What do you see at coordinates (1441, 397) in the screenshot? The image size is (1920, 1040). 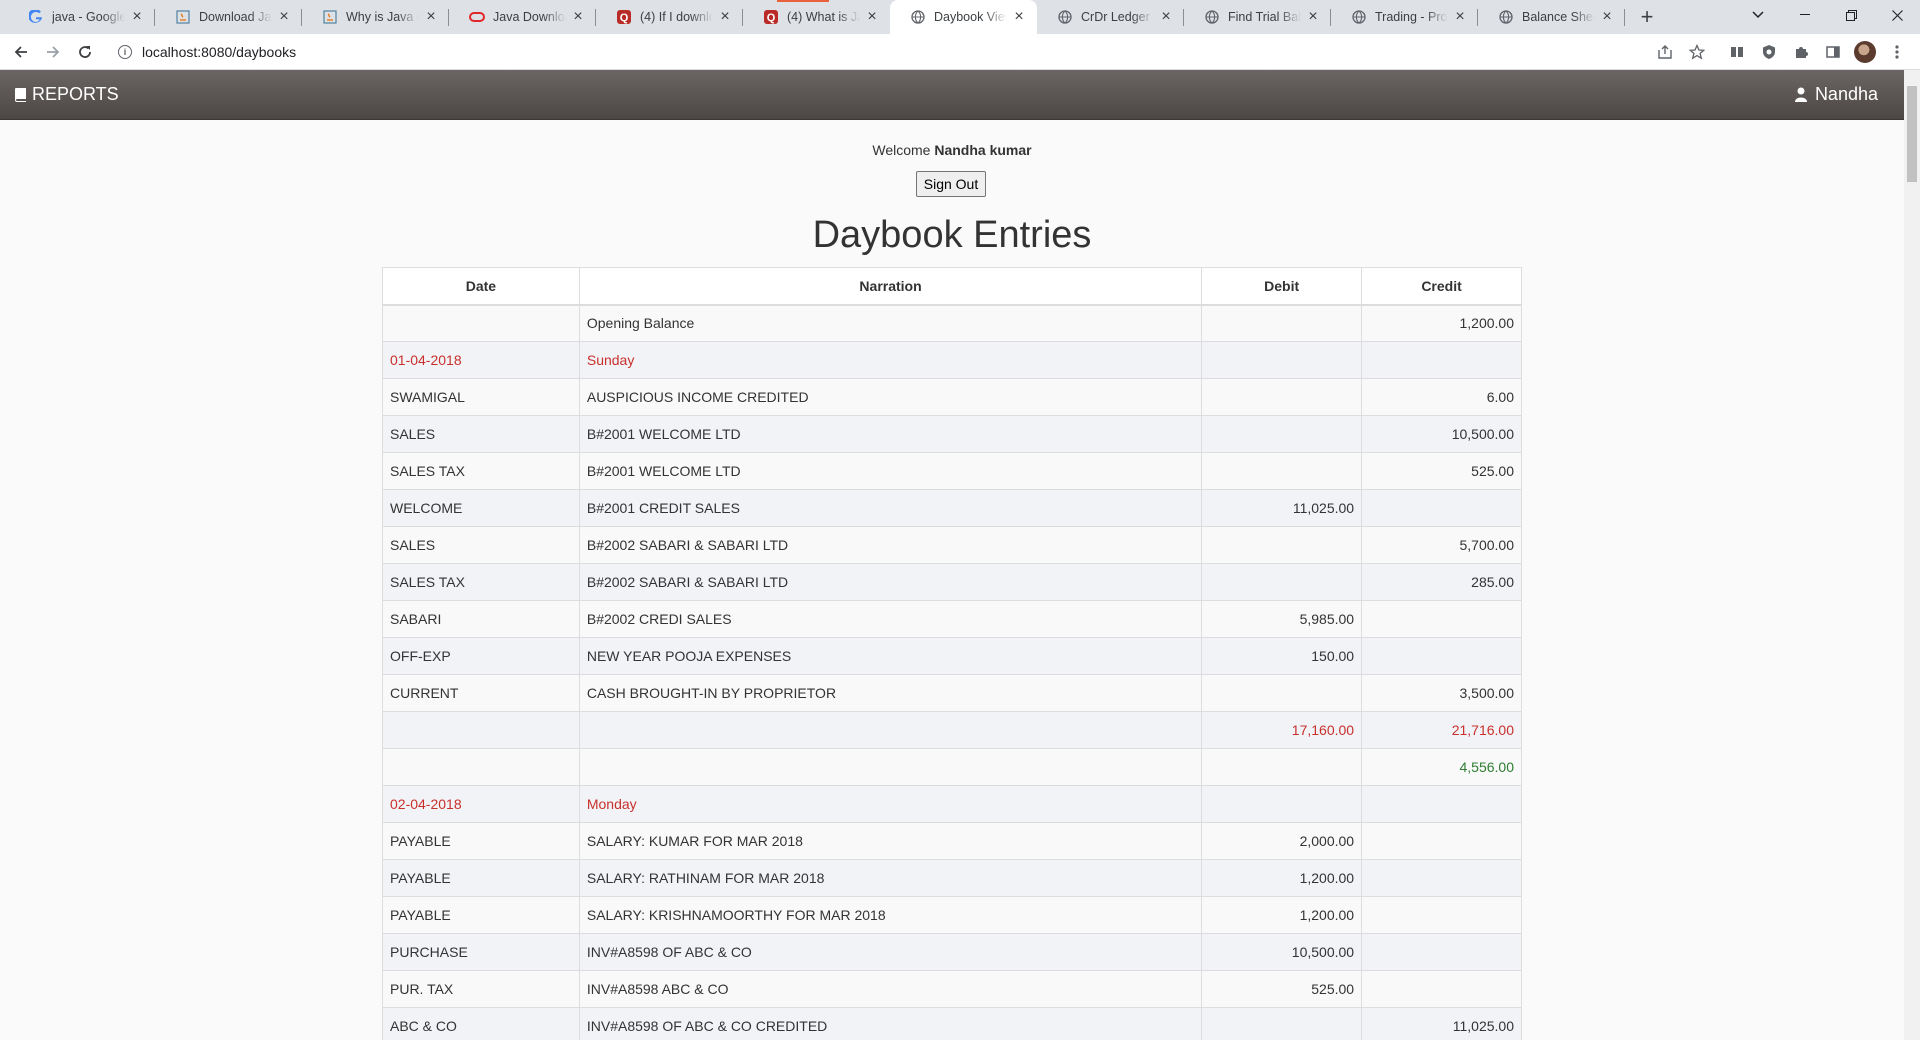 I see `cell-credit: 6.00` at bounding box center [1441, 397].